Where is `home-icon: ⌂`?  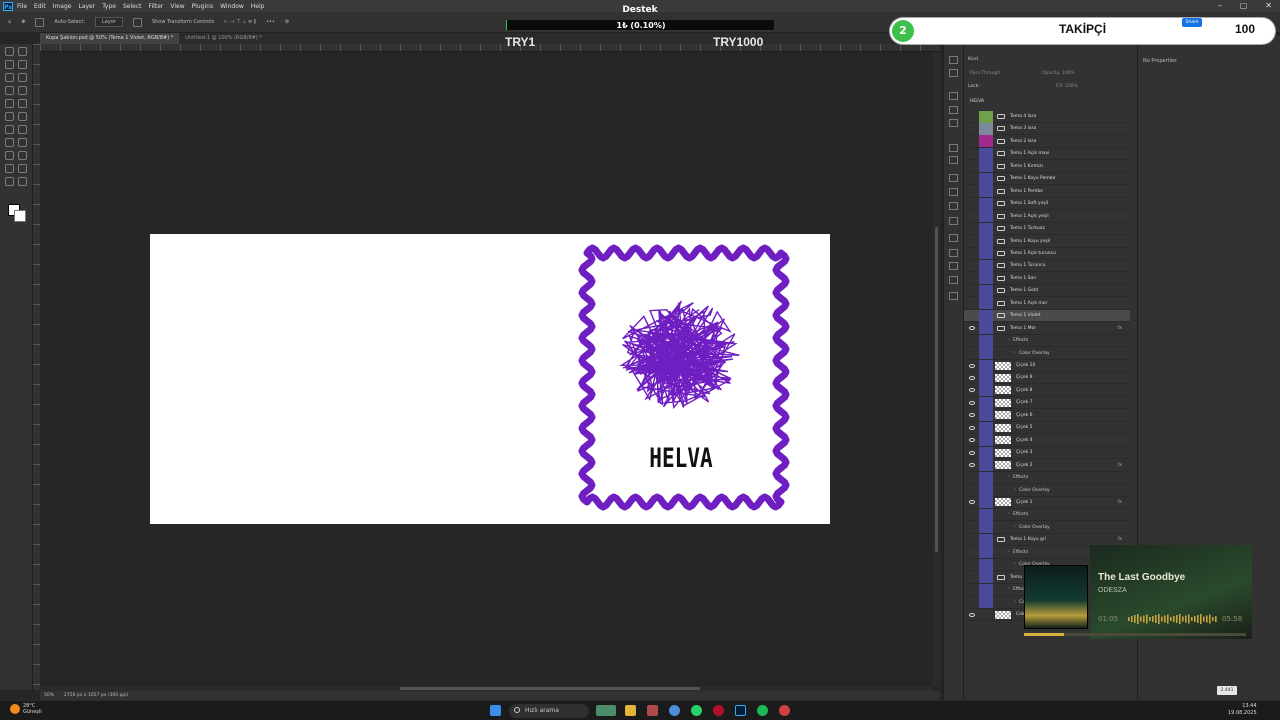
home-icon: ⌂ is located at coordinates (9, 22).